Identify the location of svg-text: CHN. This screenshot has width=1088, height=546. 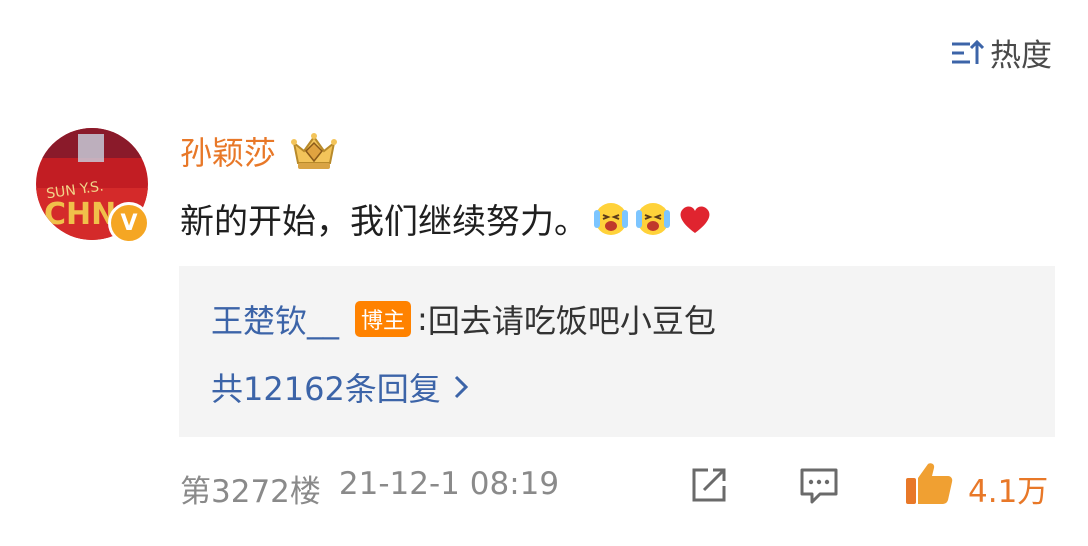
(80, 214).